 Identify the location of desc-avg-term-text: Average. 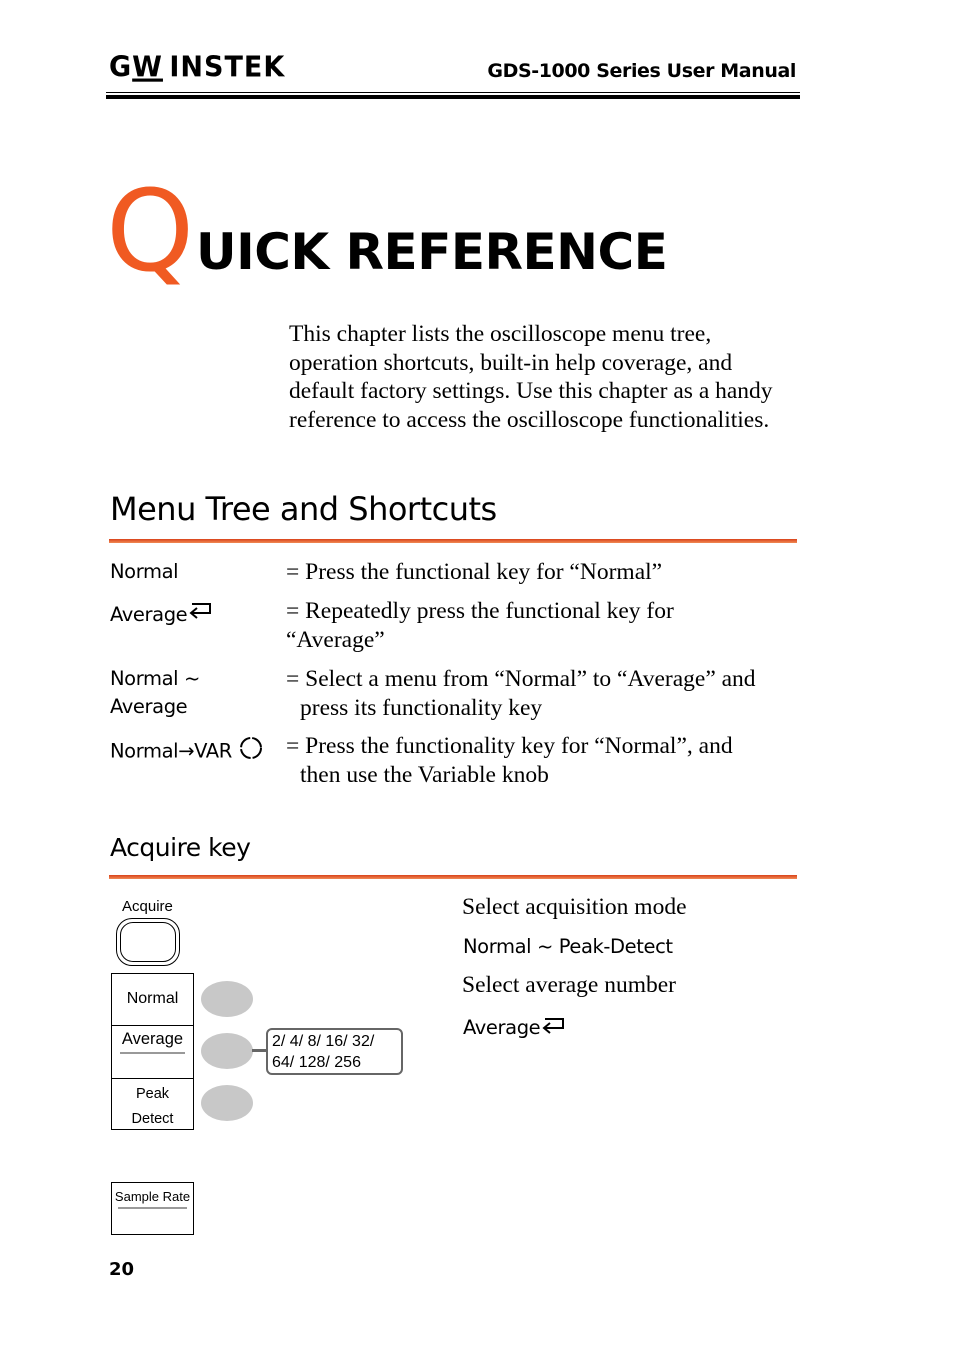
(502, 1027).